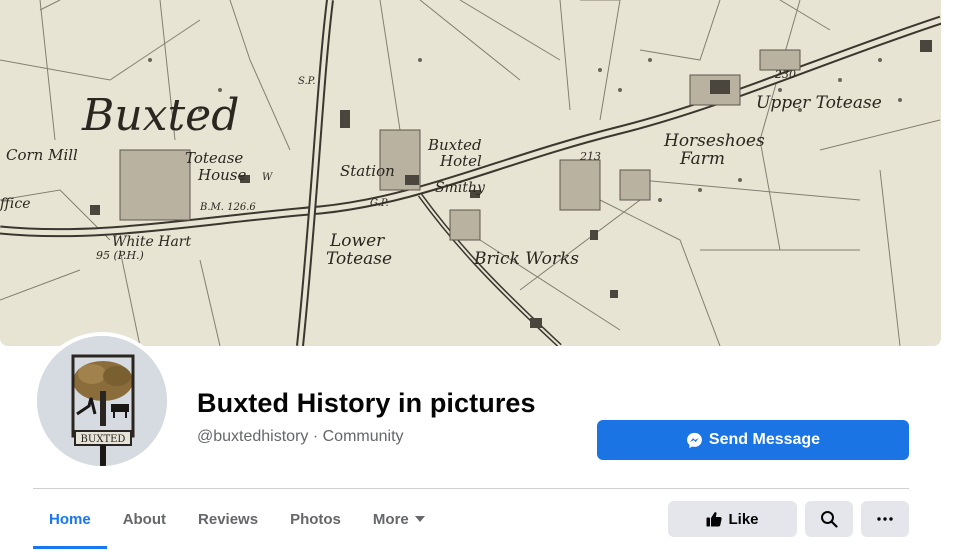  I want to click on village-sign-logo: BUXTED, so click(102, 401).